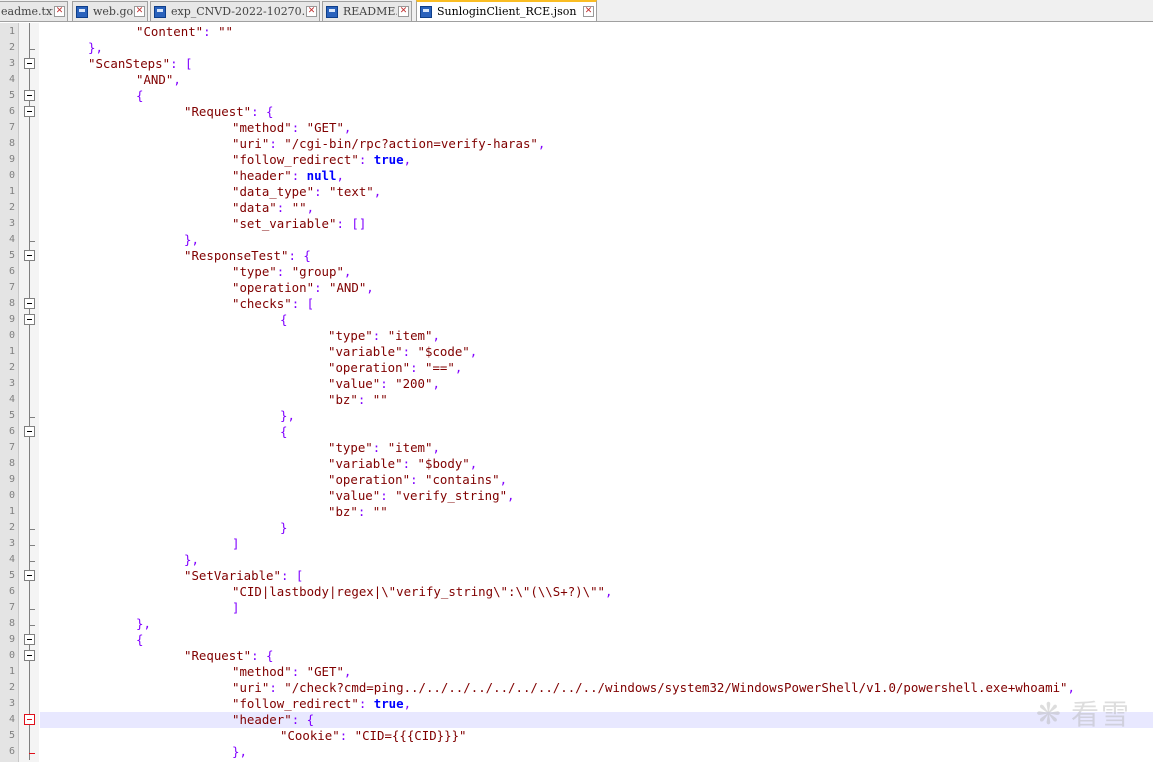 The height and width of the screenshot is (762, 1153). I want to click on string-token: "item", so click(410, 335).